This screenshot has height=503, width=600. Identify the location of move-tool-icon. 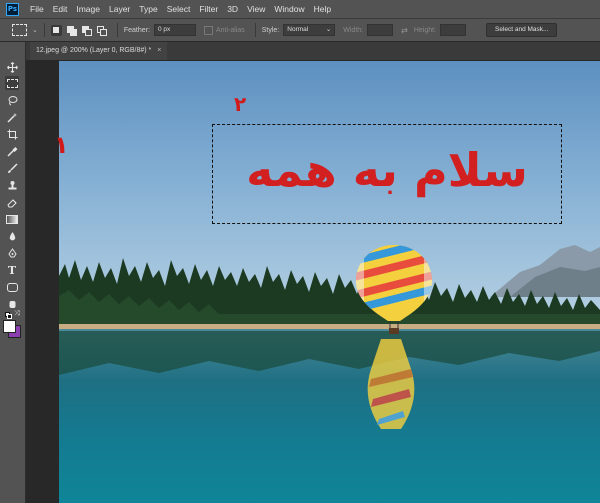
(12, 67).